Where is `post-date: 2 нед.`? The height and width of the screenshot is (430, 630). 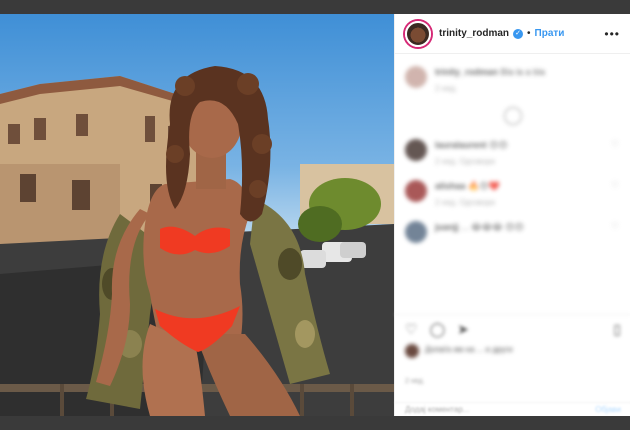 post-date: 2 нед. is located at coordinates (415, 381).